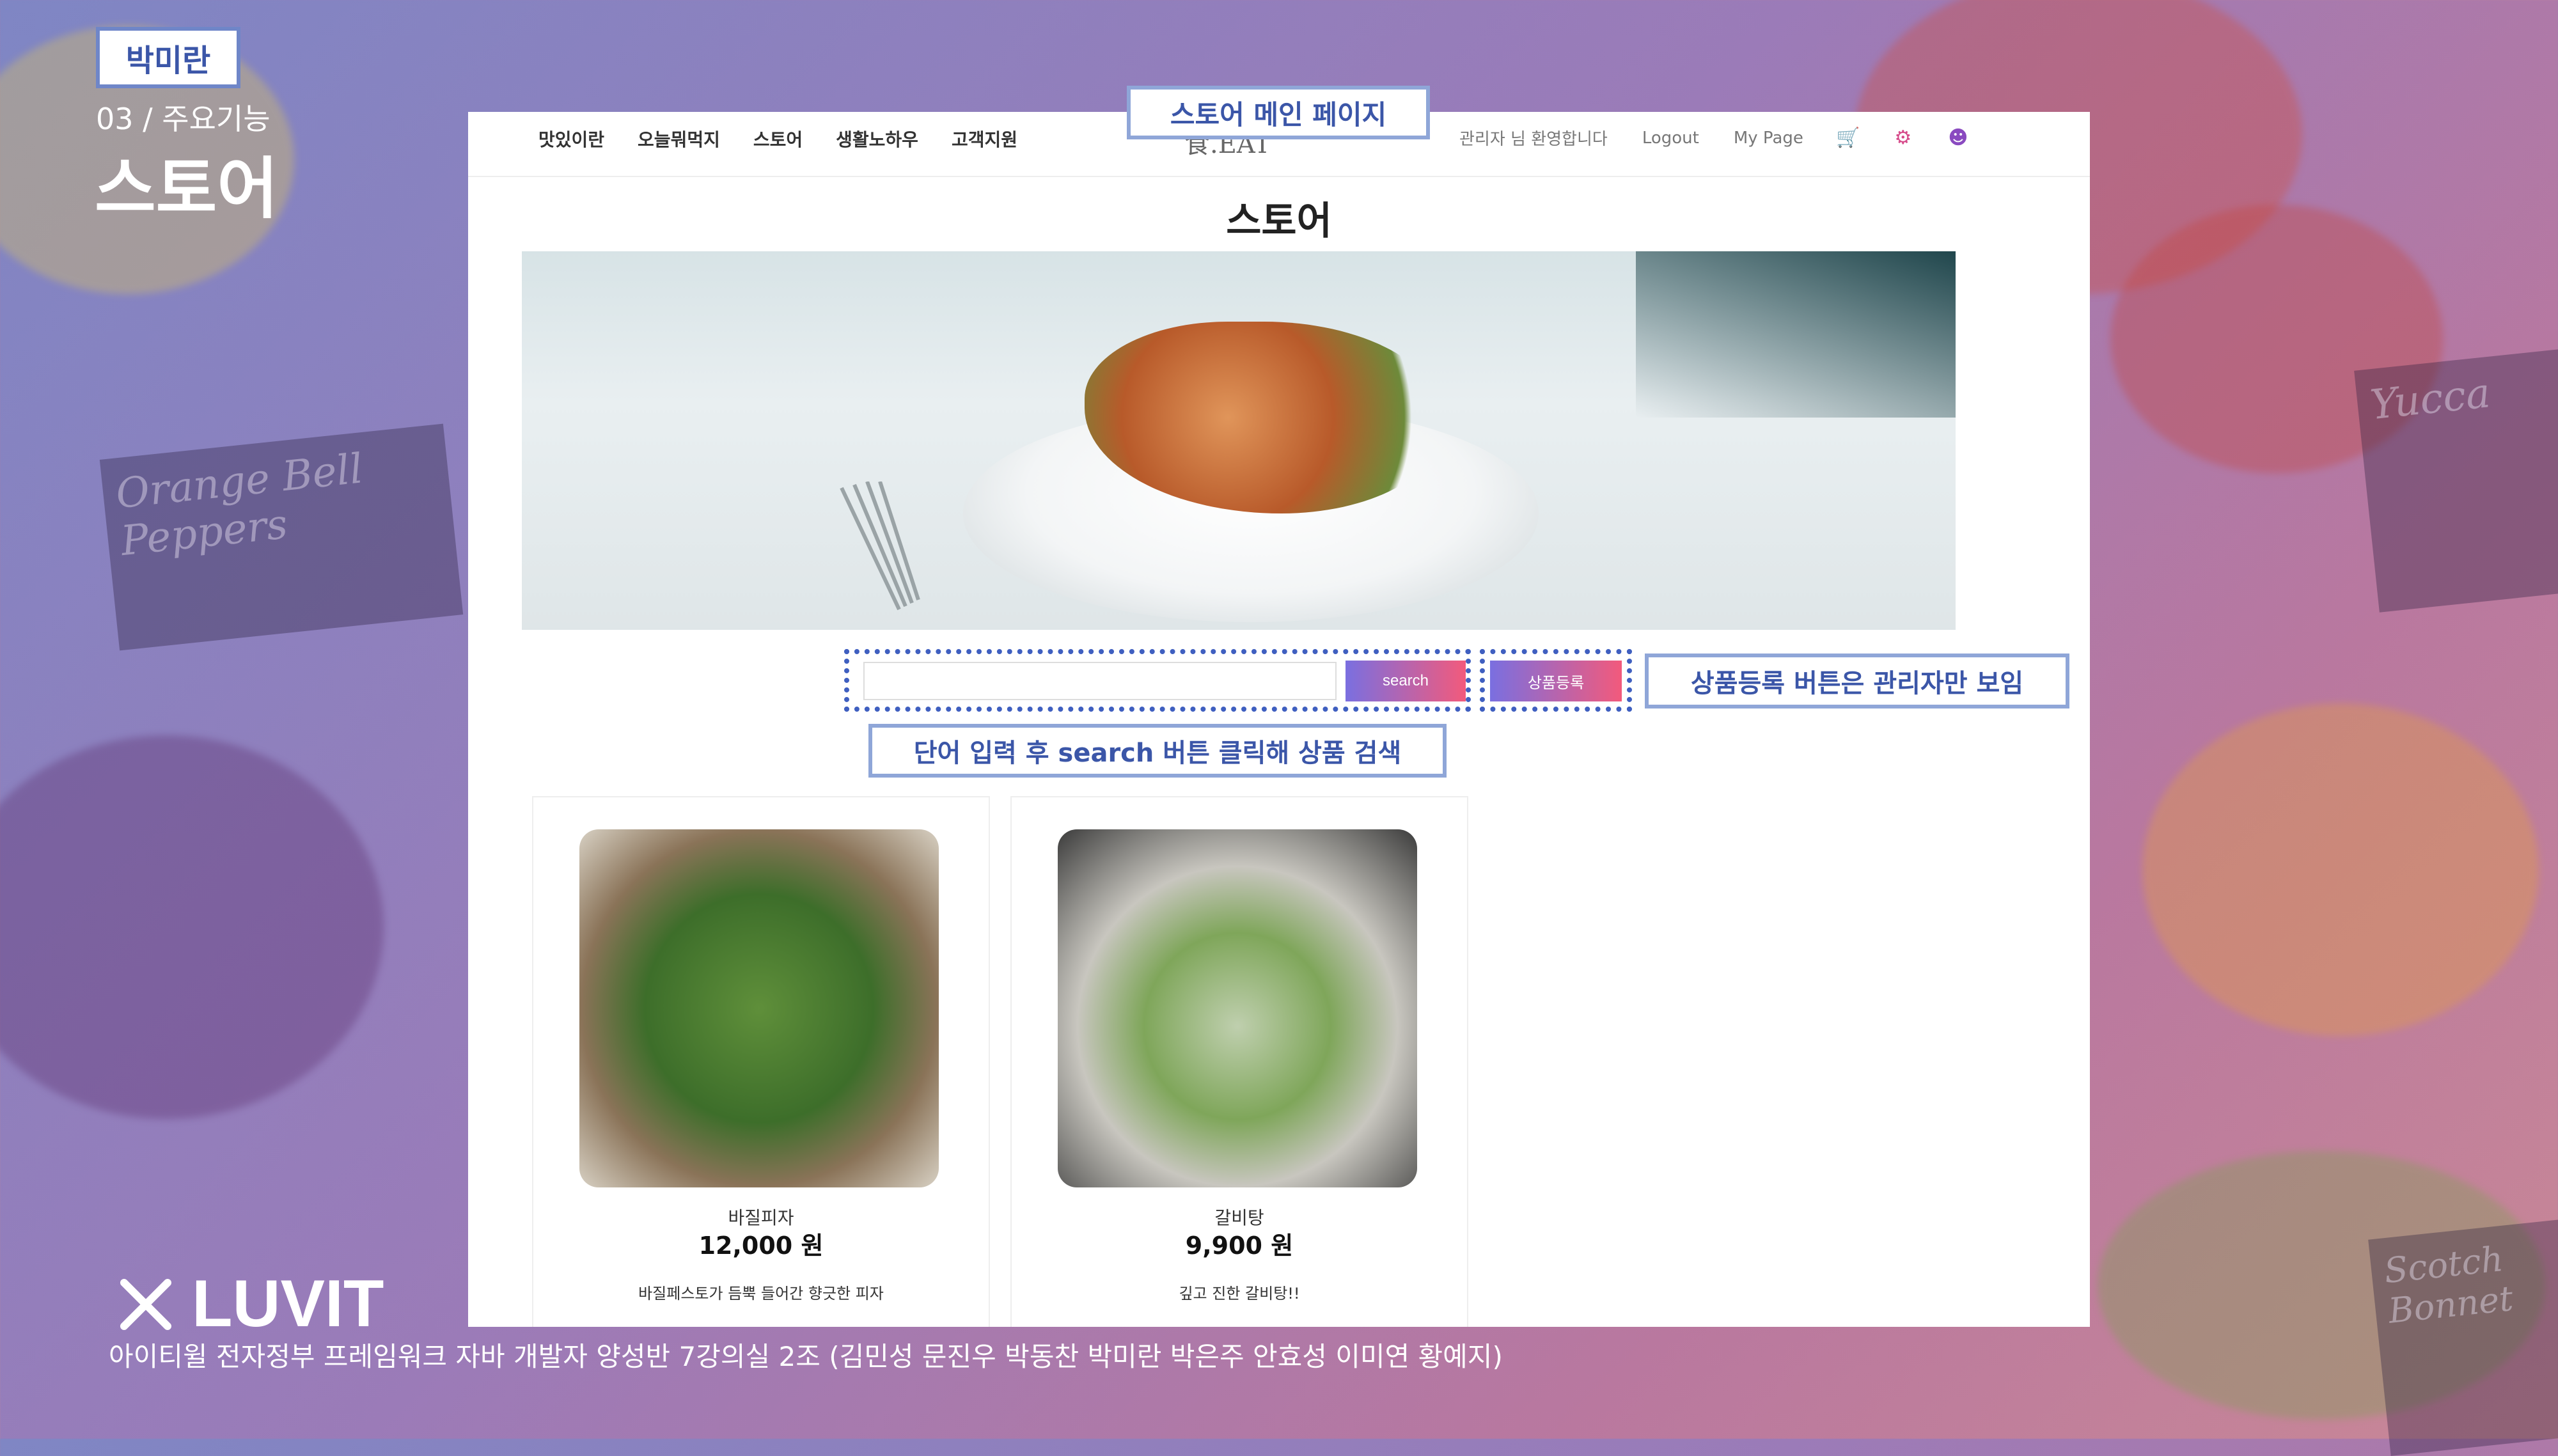 The height and width of the screenshot is (1456, 2558). Describe the element at coordinates (1239, 440) in the screenshot. I see `hero-banner-image` at that location.